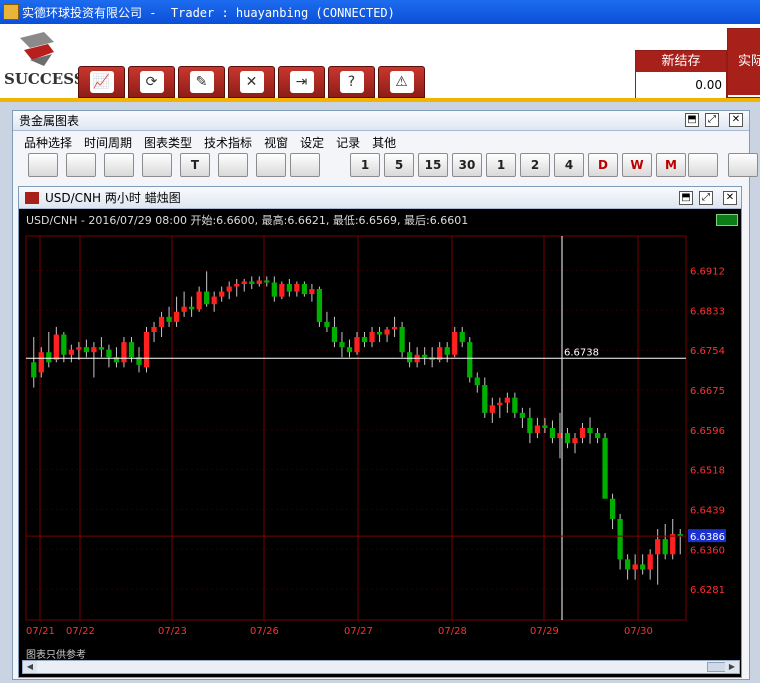  I want to click on text-tool-icon: T, so click(195, 165).